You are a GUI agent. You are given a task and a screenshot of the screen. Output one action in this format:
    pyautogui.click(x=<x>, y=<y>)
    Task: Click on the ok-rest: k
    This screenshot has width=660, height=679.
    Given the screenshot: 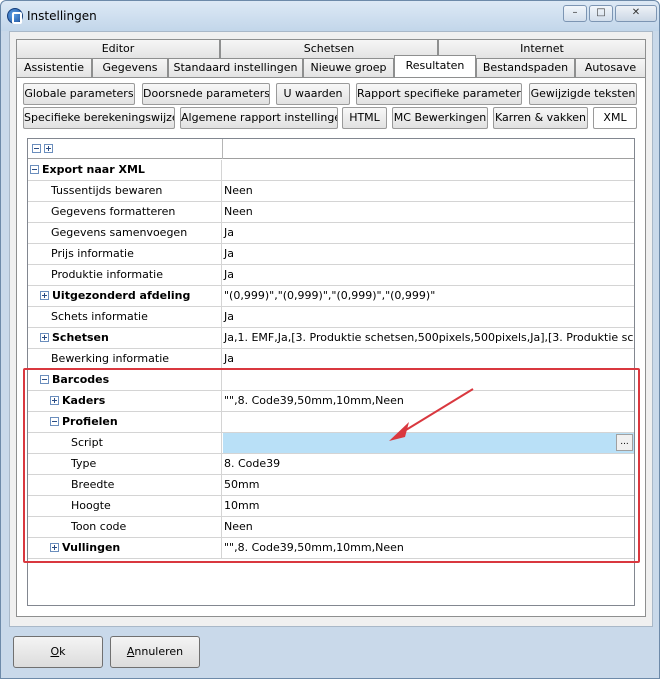 What is the action you would take?
    pyautogui.click(x=62, y=651)
    